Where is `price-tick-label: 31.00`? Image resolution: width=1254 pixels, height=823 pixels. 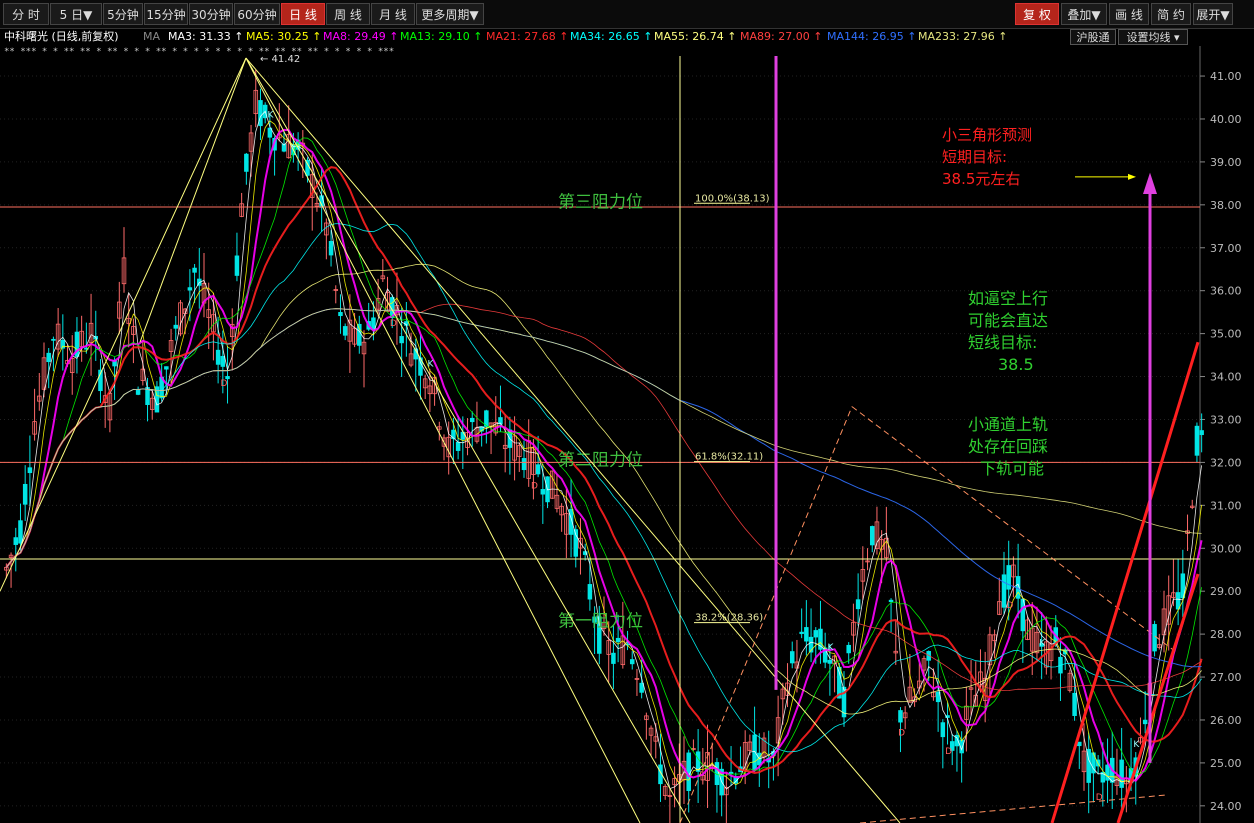 price-tick-label: 31.00 is located at coordinates (1226, 505).